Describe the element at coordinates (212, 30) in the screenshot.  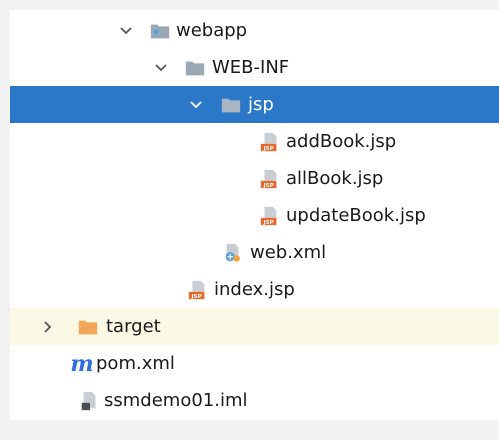
I see `tree-row-label: webapp` at that location.